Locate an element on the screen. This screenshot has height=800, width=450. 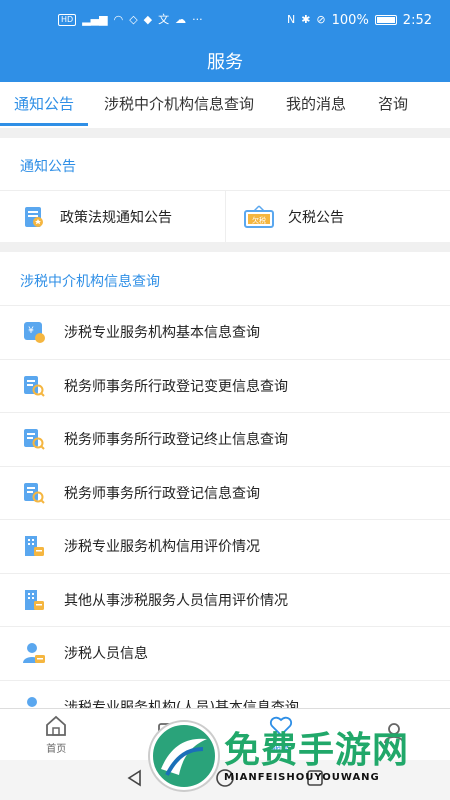
bottom-tab-label: 首页 is located at coordinates (56, 749).